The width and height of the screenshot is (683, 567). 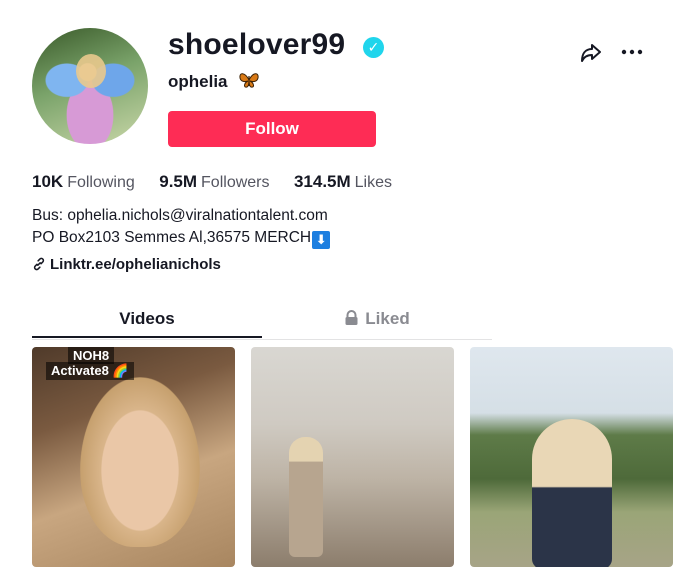 What do you see at coordinates (198, 81) in the screenshot?
I see `profile-nickname: ophelia` at bounding box center [198, 81].